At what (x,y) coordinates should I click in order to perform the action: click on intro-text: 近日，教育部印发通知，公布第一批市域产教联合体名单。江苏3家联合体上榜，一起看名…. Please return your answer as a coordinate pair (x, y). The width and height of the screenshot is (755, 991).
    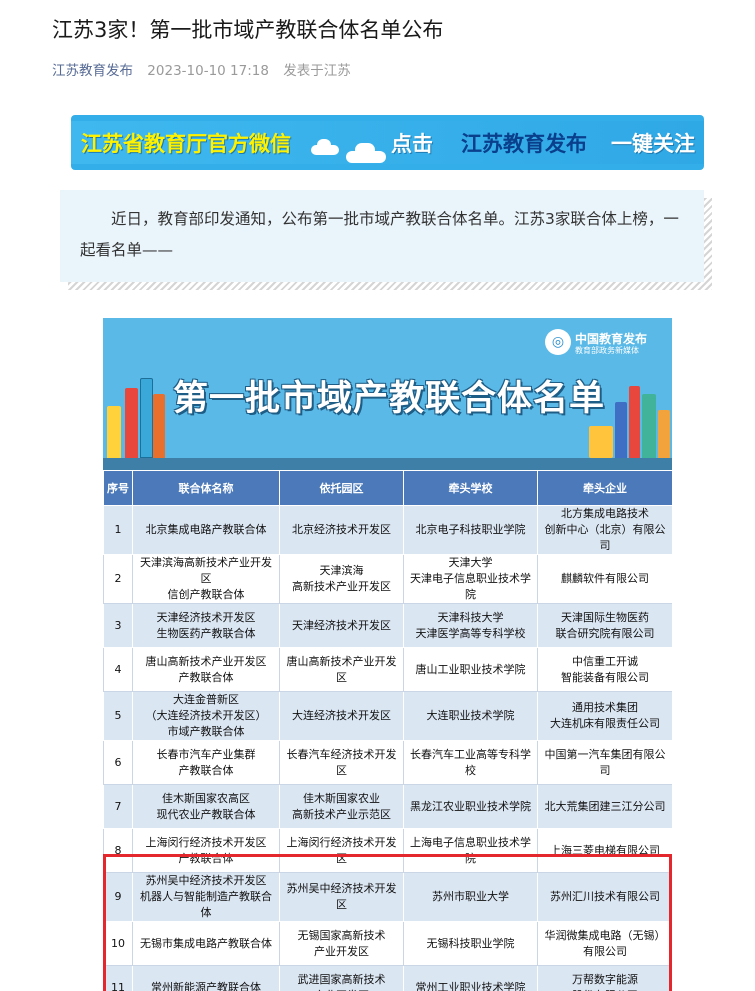
    Looking at the image, I should click on (379, 234).